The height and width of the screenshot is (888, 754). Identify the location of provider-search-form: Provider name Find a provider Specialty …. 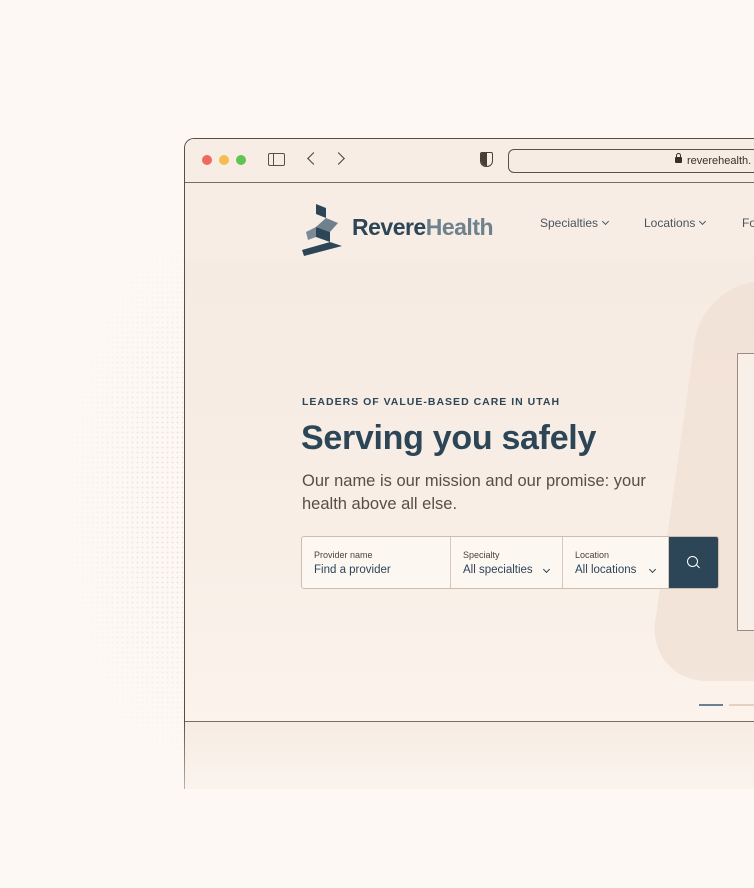
(510, 562).